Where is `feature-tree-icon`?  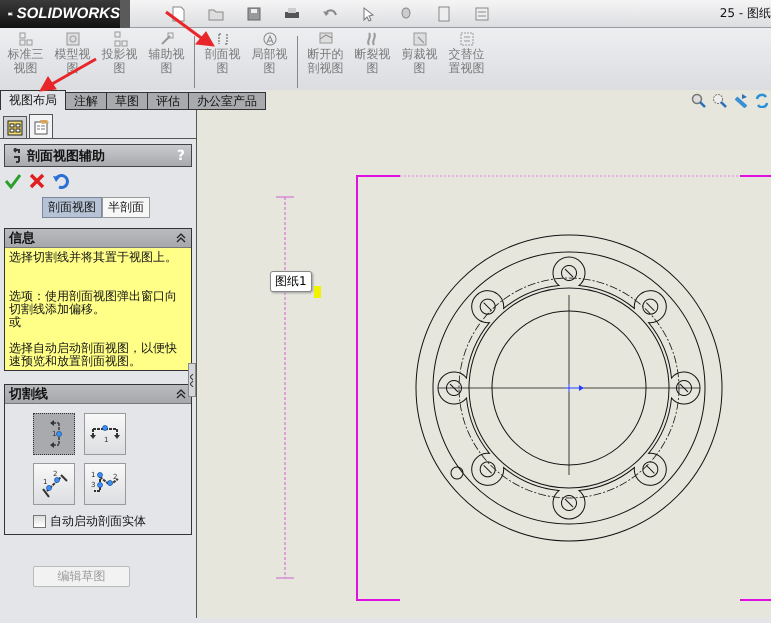 feature-tree-icon is located at coordinates (15, 128).